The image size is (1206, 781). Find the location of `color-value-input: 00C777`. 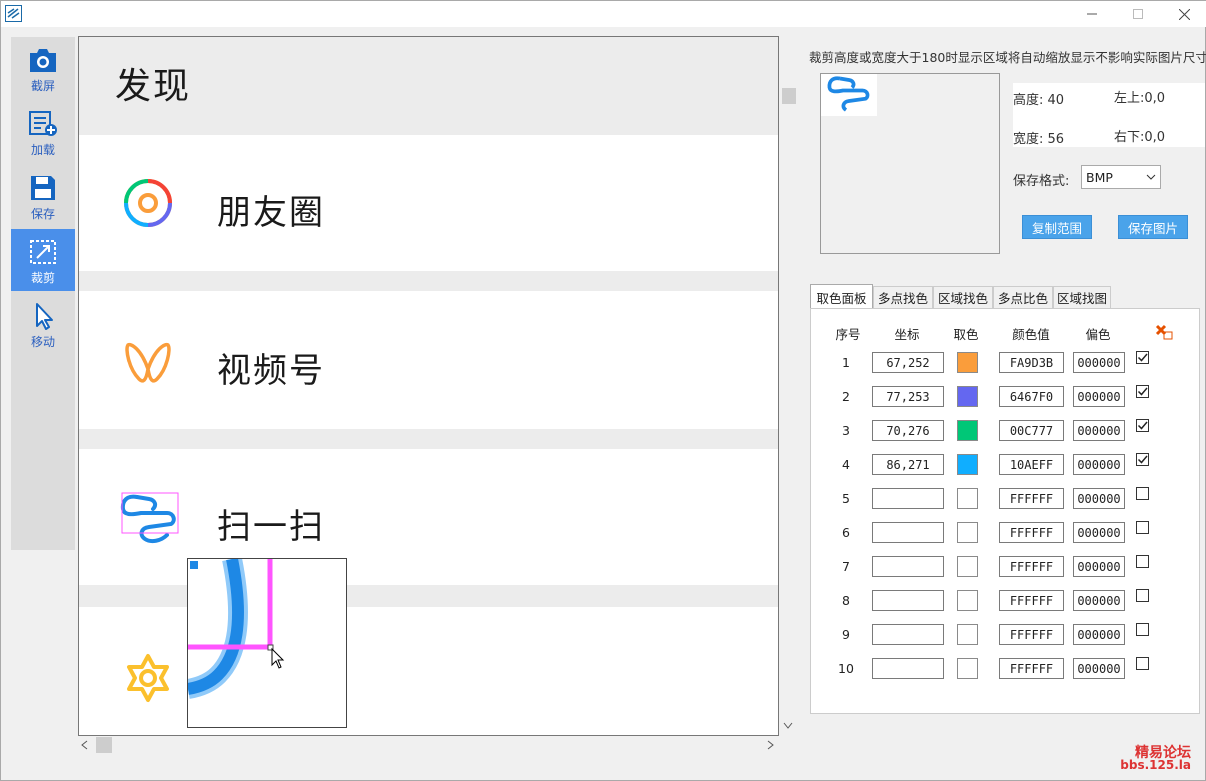

color-value-input: 00C777 is located at coordinates (1031, 430).